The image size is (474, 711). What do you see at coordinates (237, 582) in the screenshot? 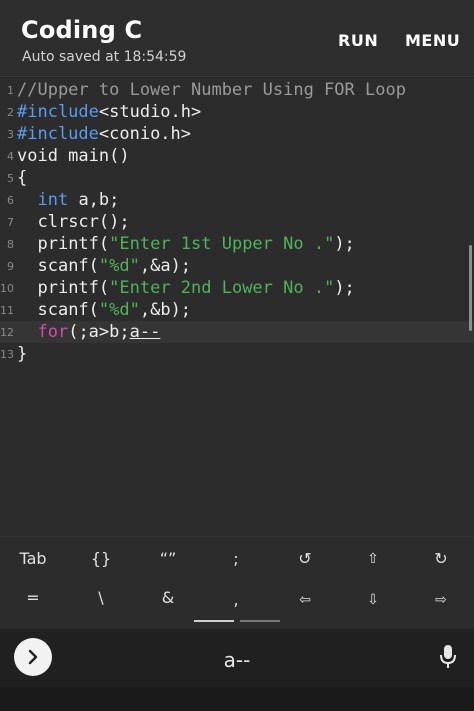
I see `symbol-toolbar: Tab {} “” ; ↺ ⇧ ↻ = \ & , ⇦ ⇩ ⇨` at bounding box center [237, 582].